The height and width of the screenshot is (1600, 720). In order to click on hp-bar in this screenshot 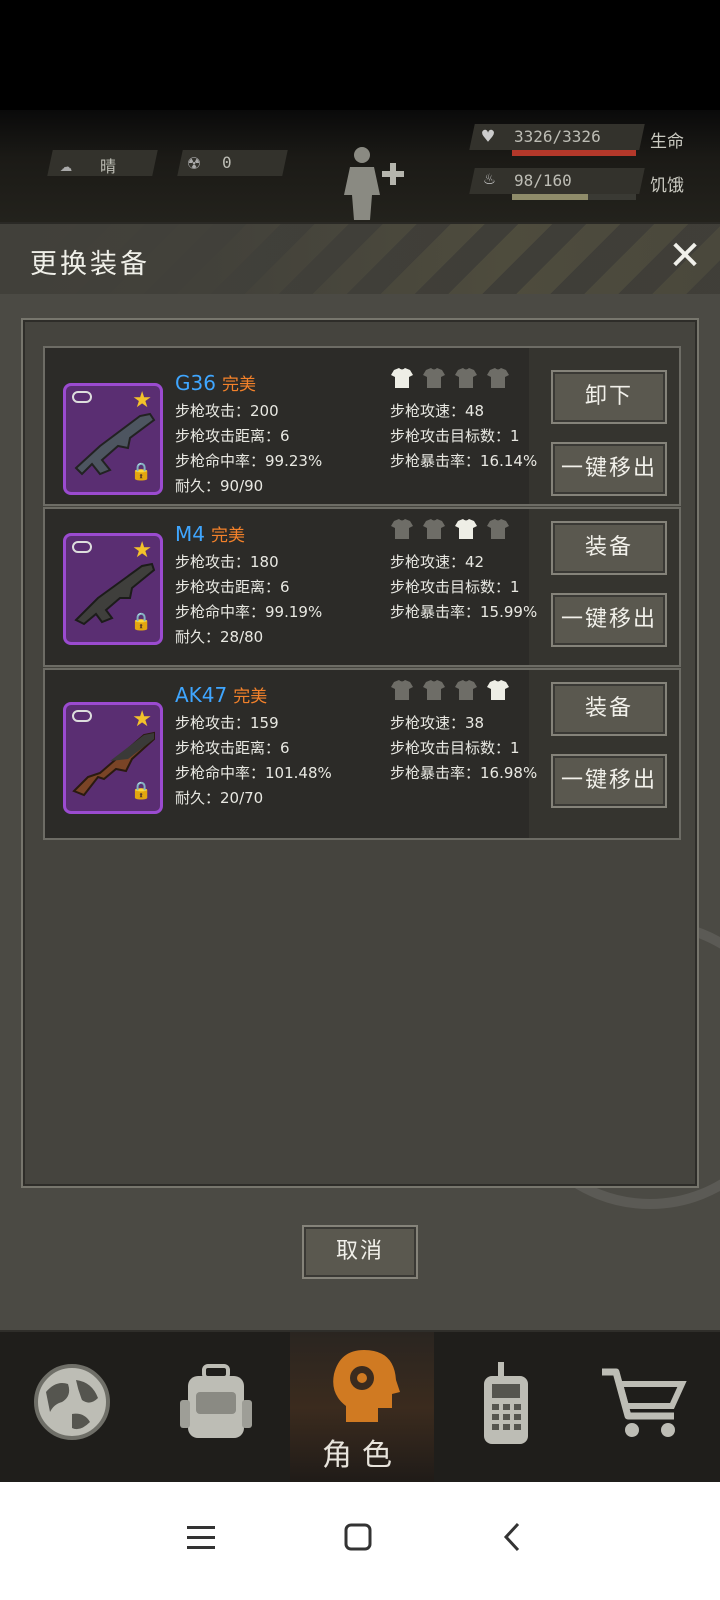, I will do `click(574, 153)`.